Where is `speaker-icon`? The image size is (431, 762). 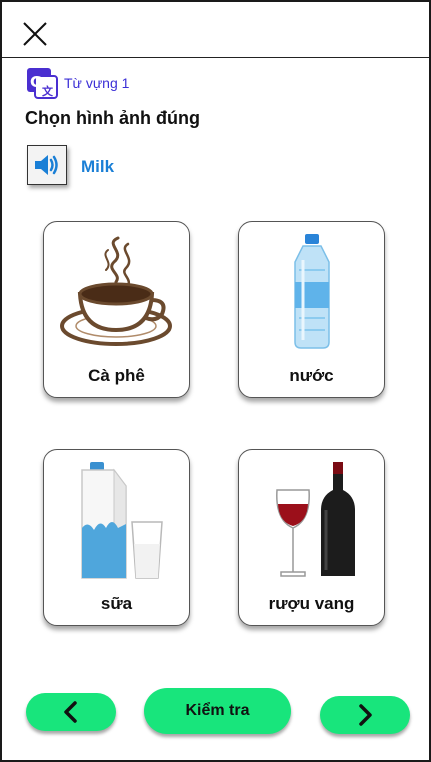 speaker-icon is located at coordinates (46, 165).